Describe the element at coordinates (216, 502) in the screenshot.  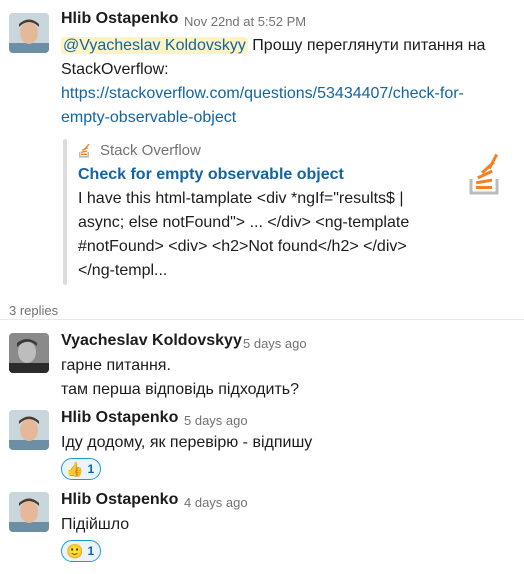
I see `reply-timestamp: 4 days ago` at that location.